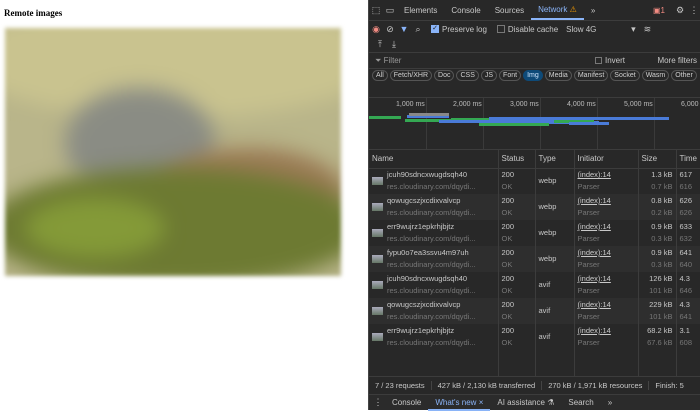 This screenshot has height=411, width=700. What do you see at coordinates (518, 253) in the screenshot?
I see `status-code: 200` at bounding box center [518, 253].